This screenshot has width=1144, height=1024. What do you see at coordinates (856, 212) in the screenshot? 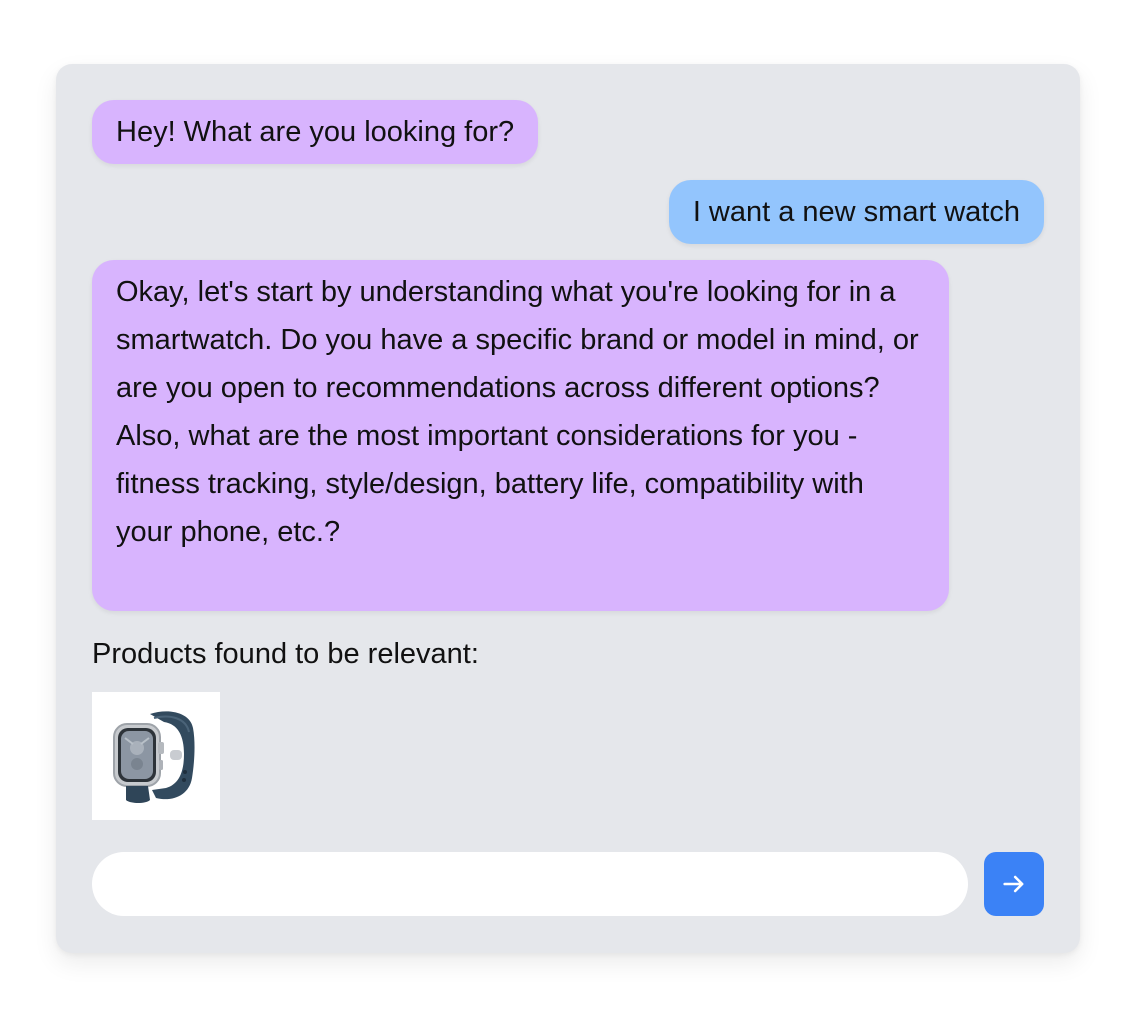
I see `user-message: I want a new smart watch` at bounding box center [856, 212].